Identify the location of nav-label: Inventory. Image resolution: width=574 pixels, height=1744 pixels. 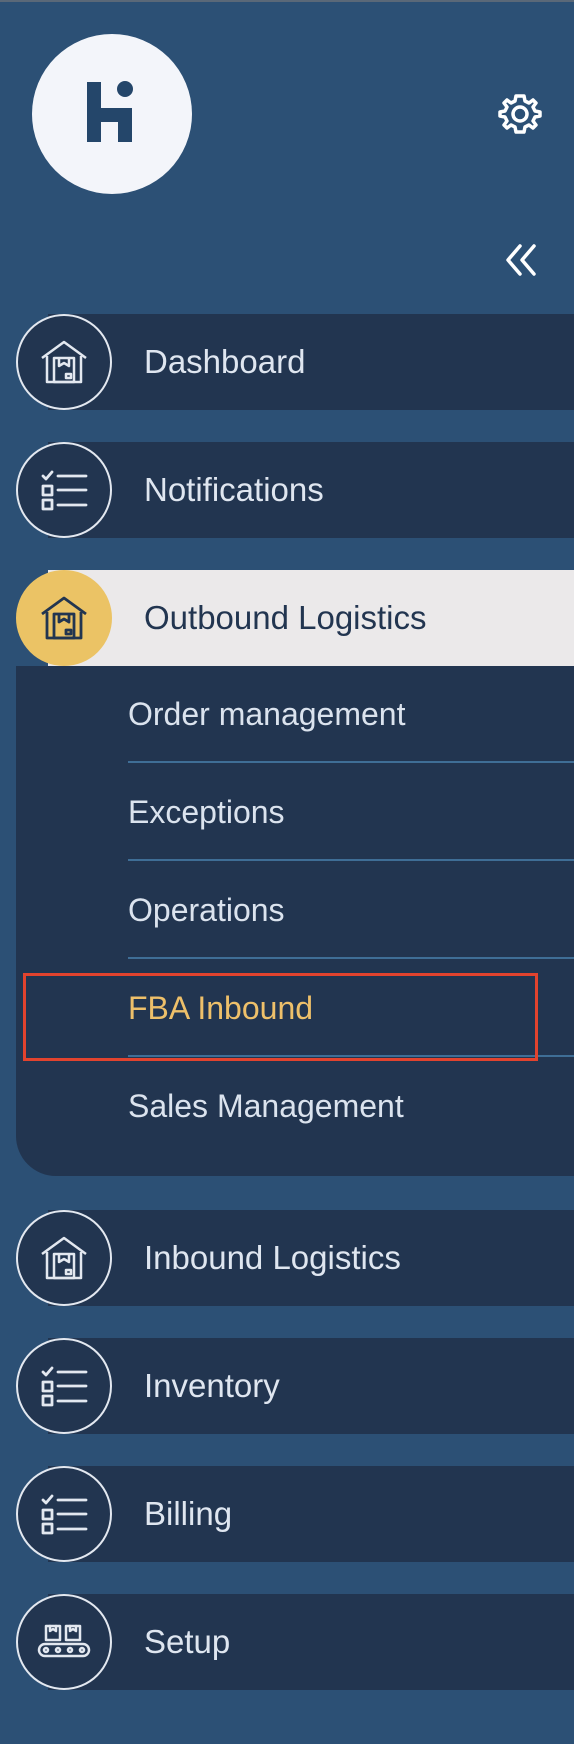
(212, 1385).